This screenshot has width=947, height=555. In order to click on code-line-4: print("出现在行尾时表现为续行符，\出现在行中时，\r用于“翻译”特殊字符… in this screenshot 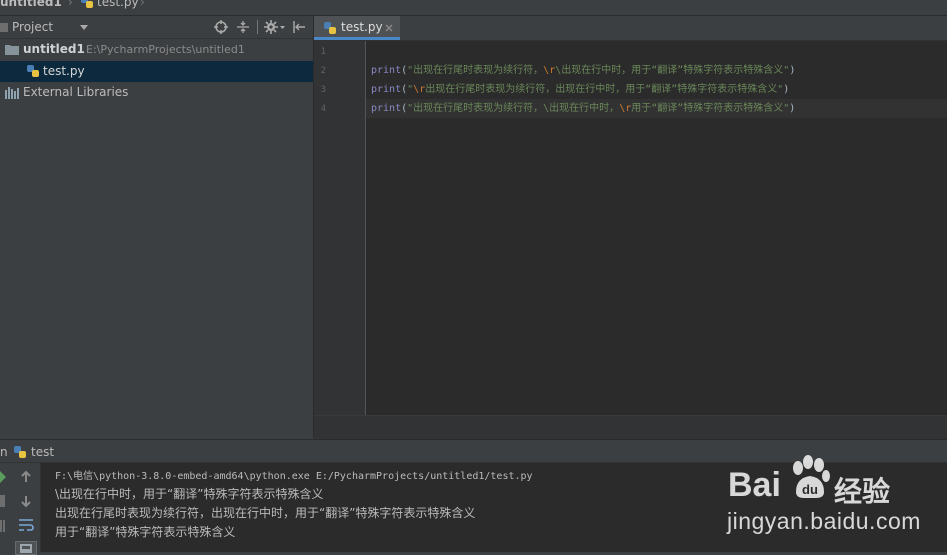, I will do `click(583, 108)`.